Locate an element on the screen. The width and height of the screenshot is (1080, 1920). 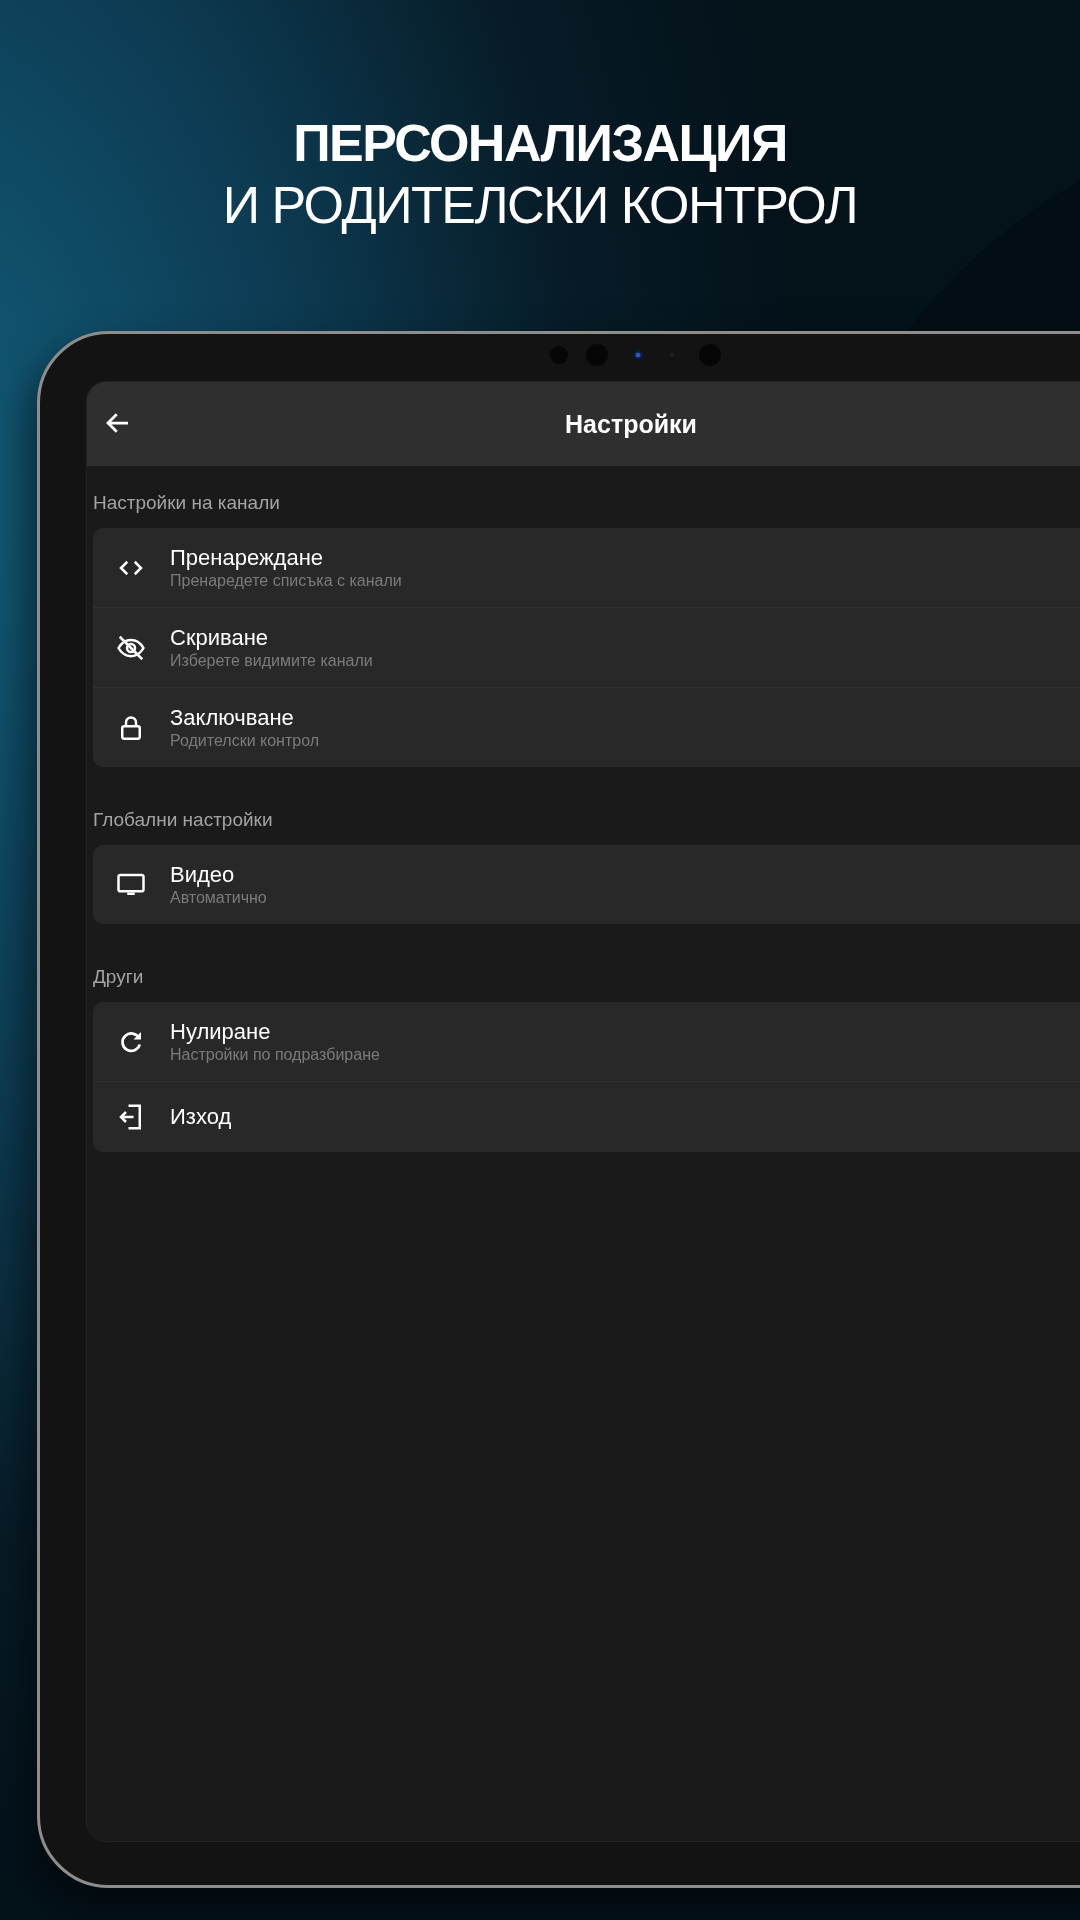
item-subtitle: Настройки по подразбиране is located at coordinates (275, 1054).